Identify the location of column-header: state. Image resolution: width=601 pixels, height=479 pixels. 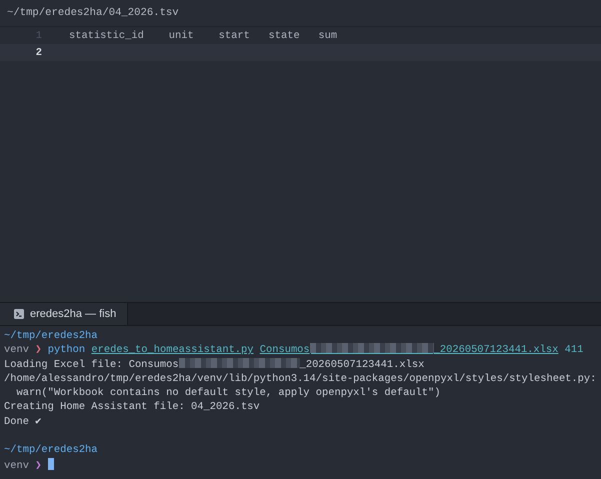
(284, 36).